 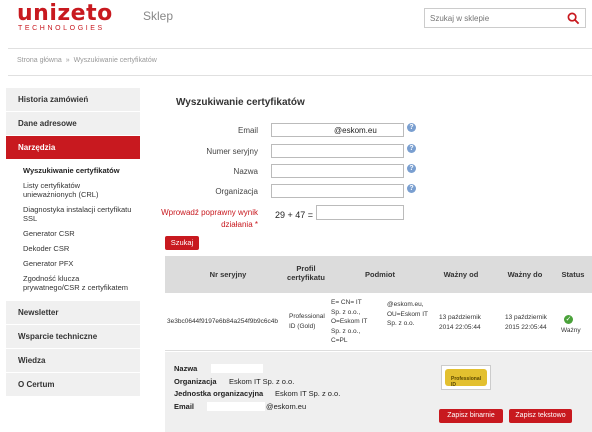 What do you see at coordinates (306, 273) in the screenshot?
I see `column-header-profile: Profil certyfikatu` at bounding box center [306, 273].